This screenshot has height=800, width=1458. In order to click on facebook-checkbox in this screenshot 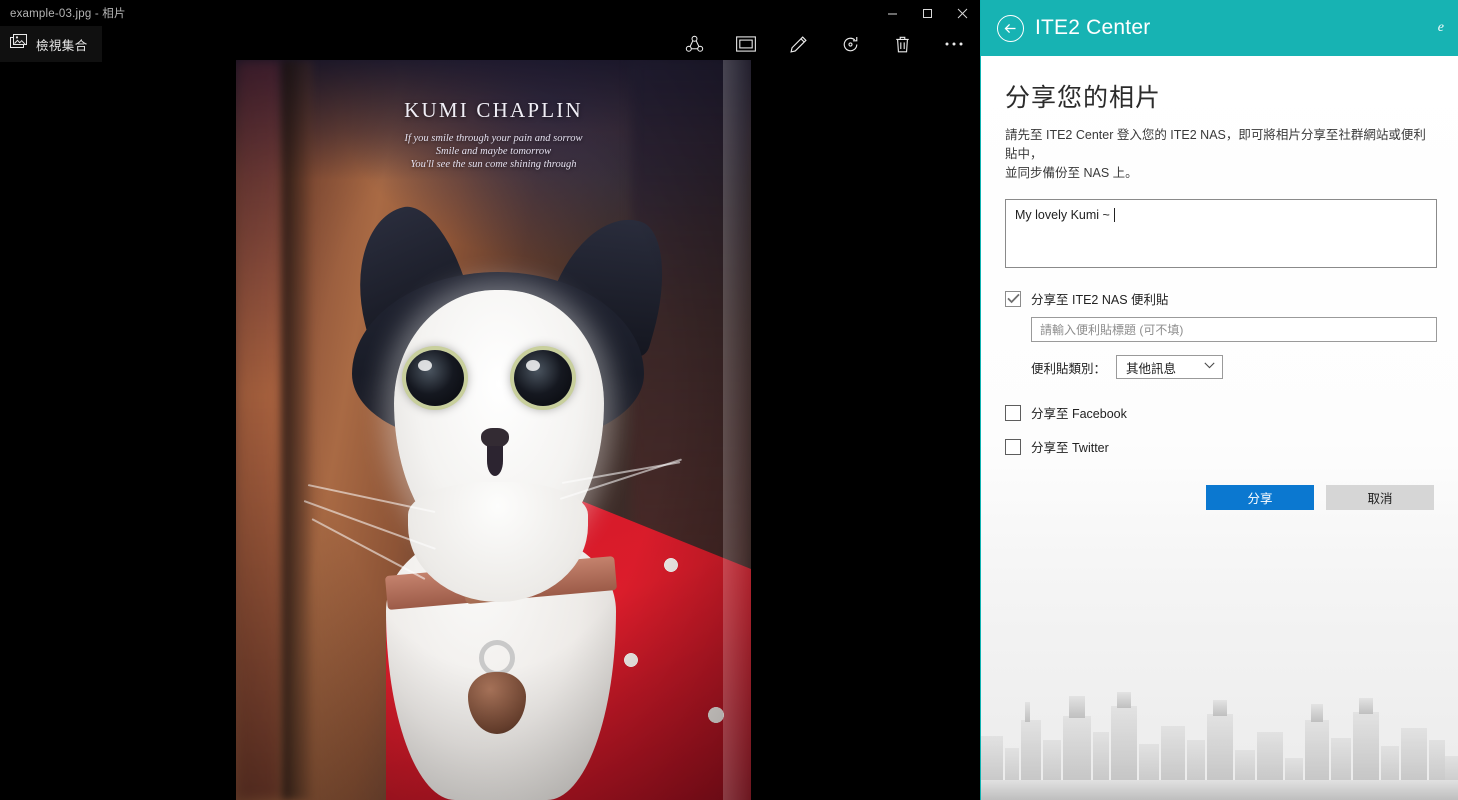, I will do `click(1013, 412)`.